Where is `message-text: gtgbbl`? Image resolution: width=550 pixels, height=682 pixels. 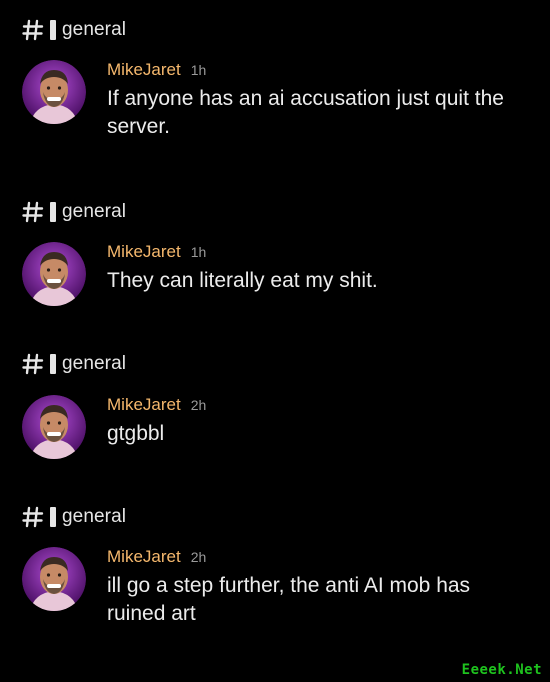
message-text: gtgbbl is located at coordinates (136, 433).